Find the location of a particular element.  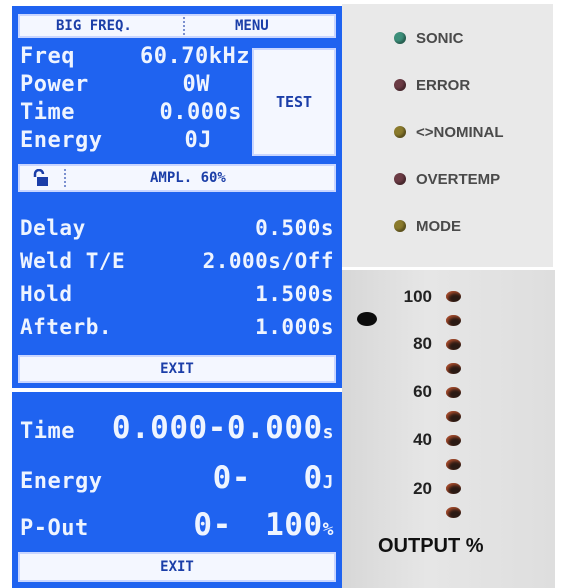

power-label: Power is located at coordinates (54, 84).